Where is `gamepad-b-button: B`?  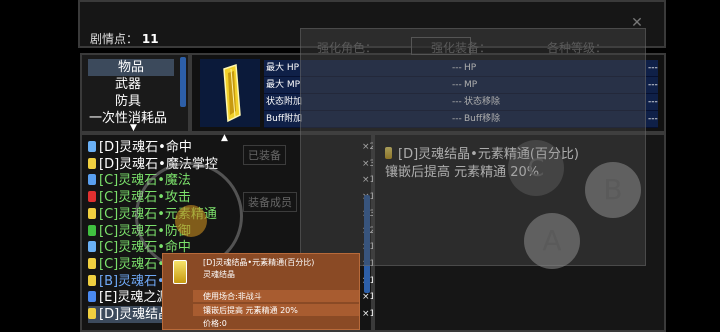
gamepad-b-button: B is located at coordinates (613, 190).